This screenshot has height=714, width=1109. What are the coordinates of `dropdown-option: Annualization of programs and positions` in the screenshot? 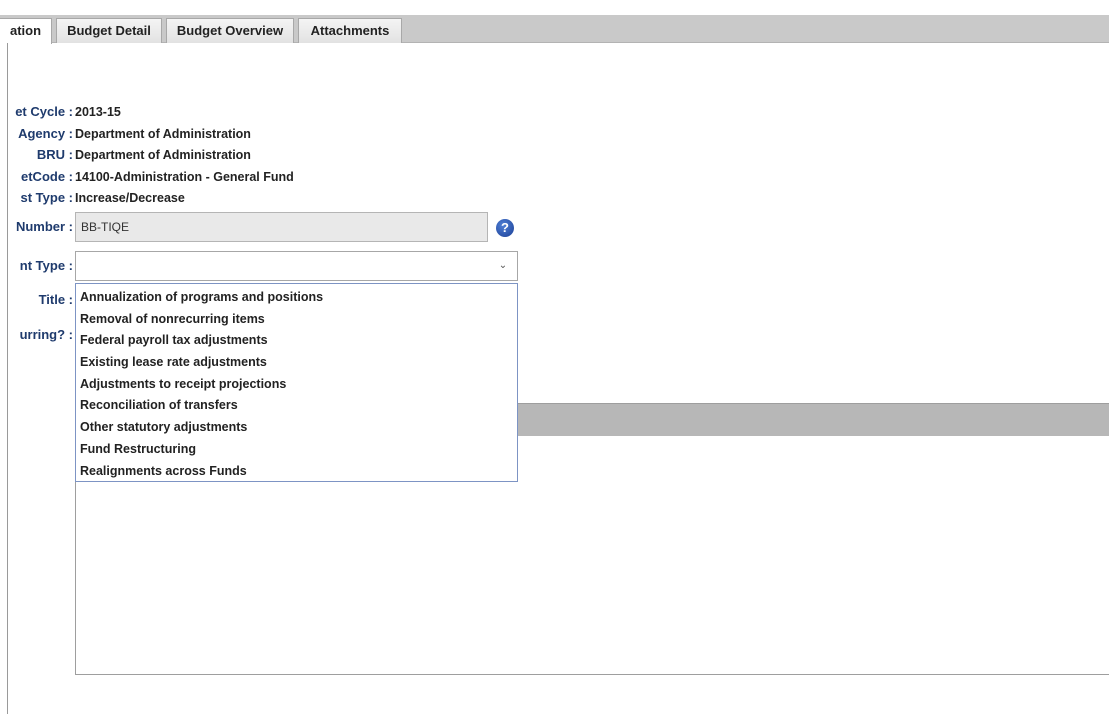 It's located at (296, 298).